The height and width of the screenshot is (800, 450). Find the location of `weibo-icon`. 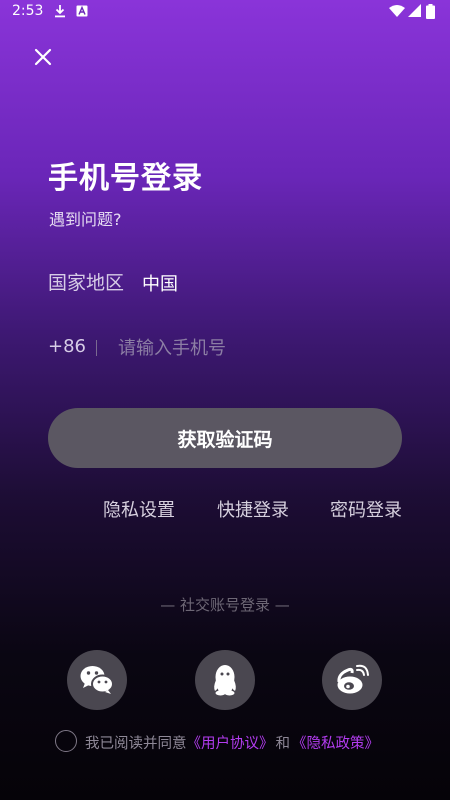

weibo-icon is located at coordinates (353, 679).